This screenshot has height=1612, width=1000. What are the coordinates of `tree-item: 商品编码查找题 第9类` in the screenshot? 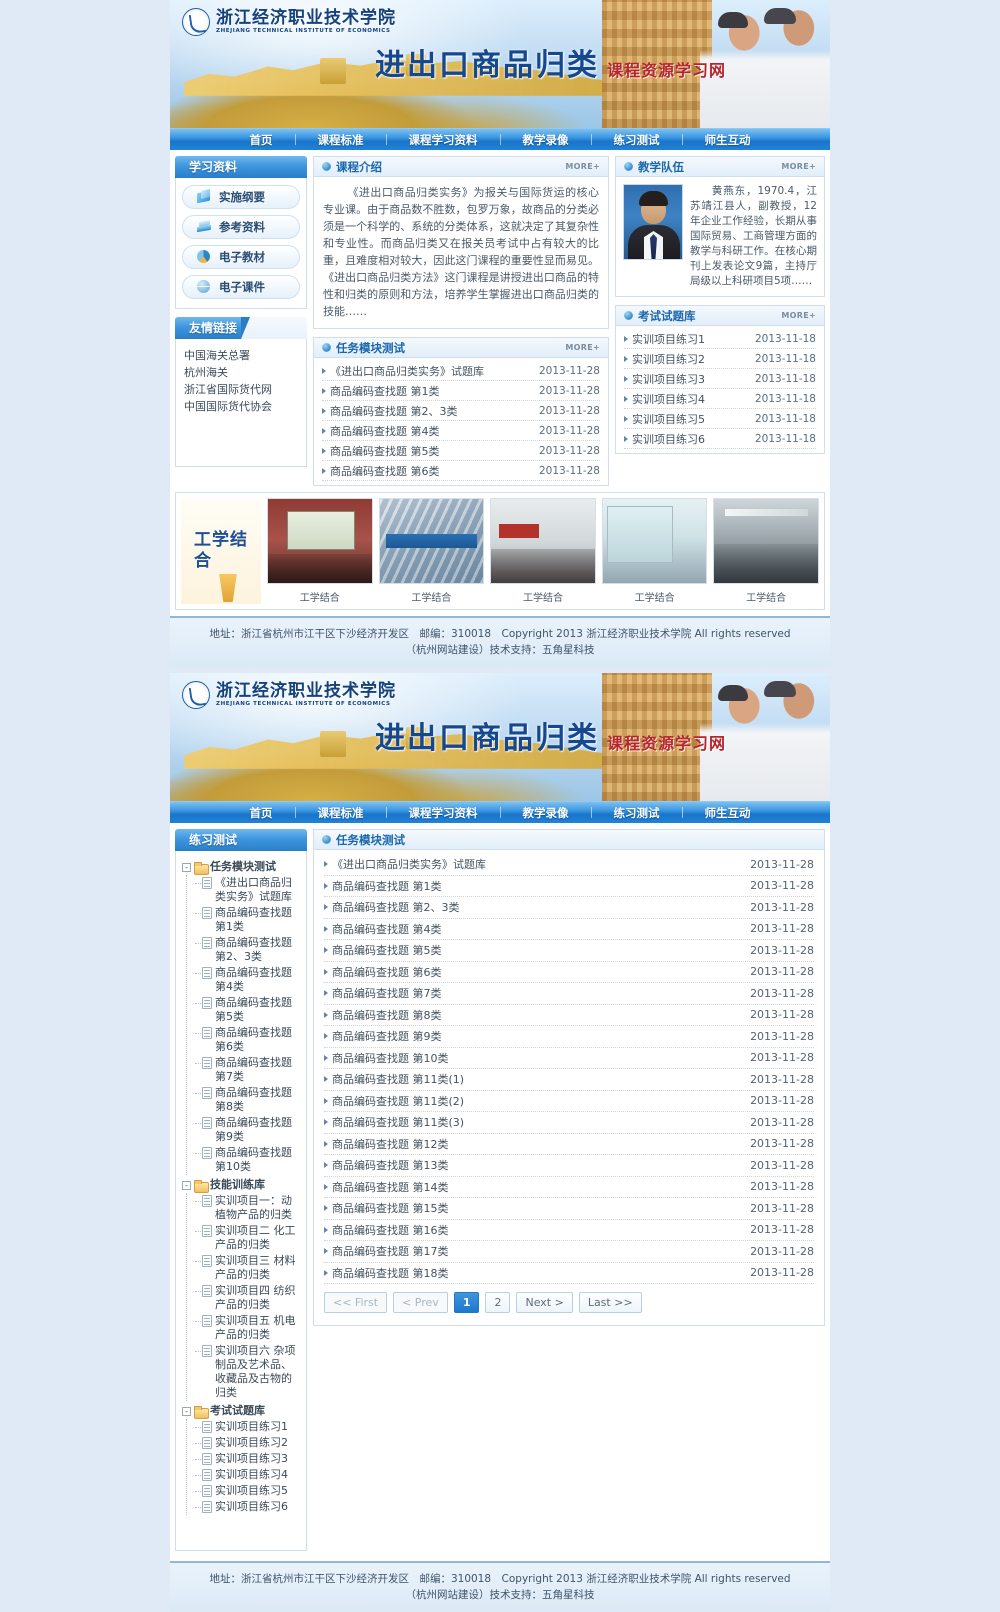 It's located at (247, 1130).